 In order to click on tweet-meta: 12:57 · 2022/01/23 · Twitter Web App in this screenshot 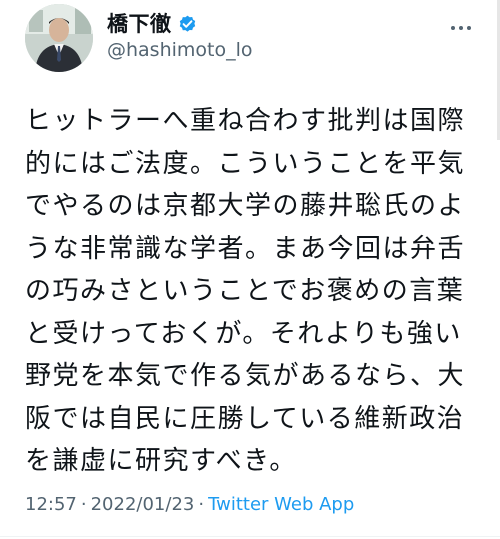, I will do `click(189, 504)`.